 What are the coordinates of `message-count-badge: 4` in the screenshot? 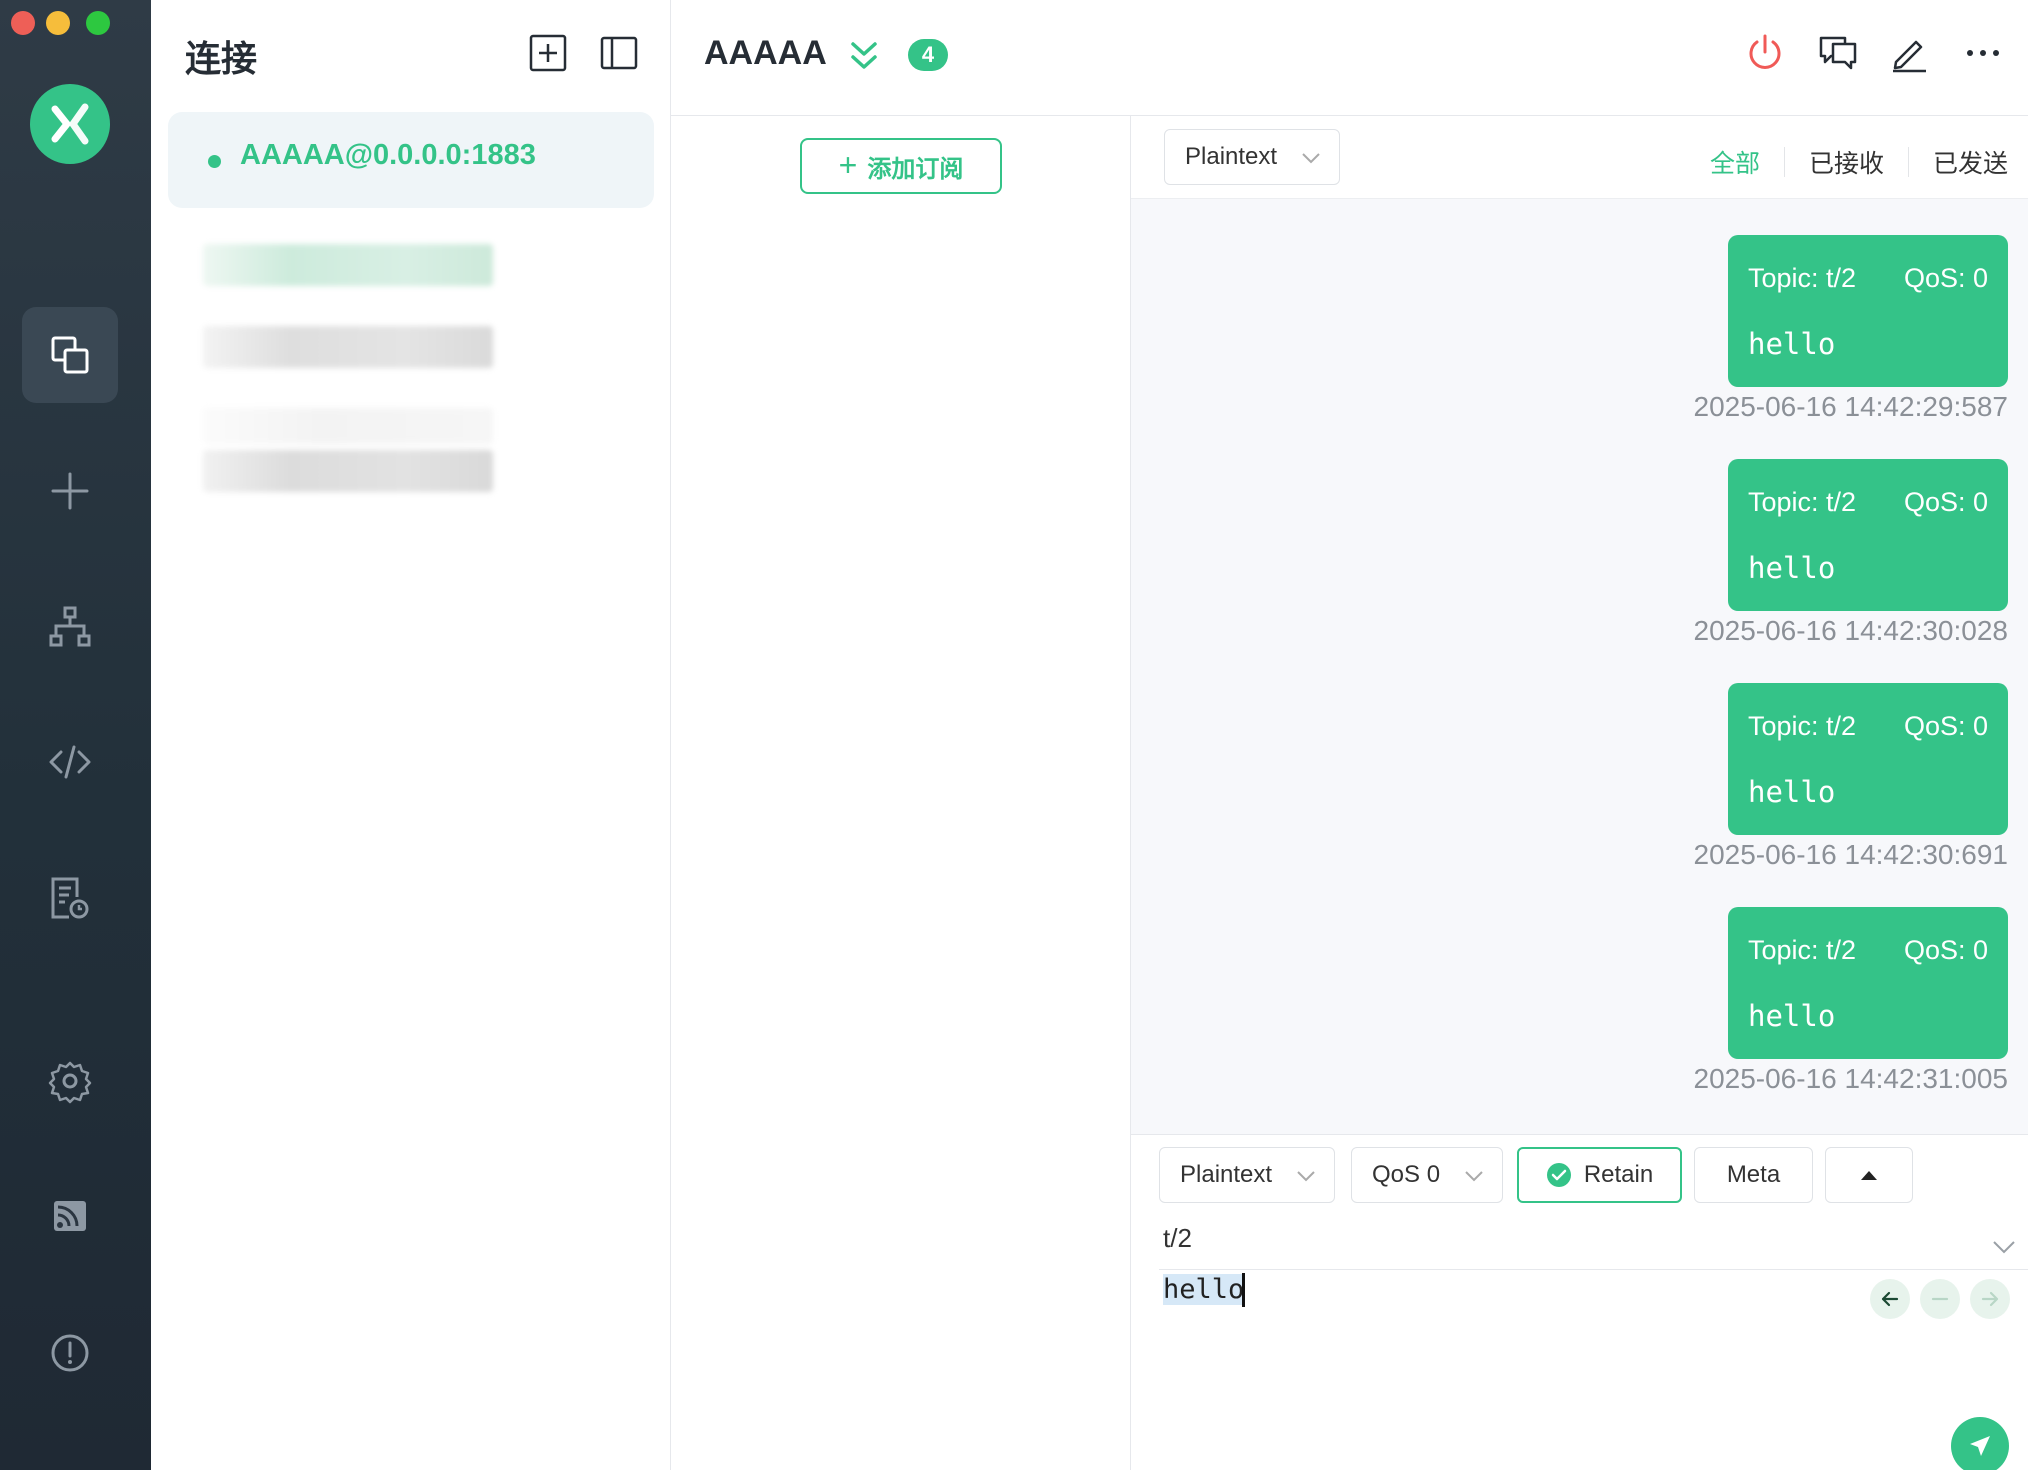 It's located at (928, 55).